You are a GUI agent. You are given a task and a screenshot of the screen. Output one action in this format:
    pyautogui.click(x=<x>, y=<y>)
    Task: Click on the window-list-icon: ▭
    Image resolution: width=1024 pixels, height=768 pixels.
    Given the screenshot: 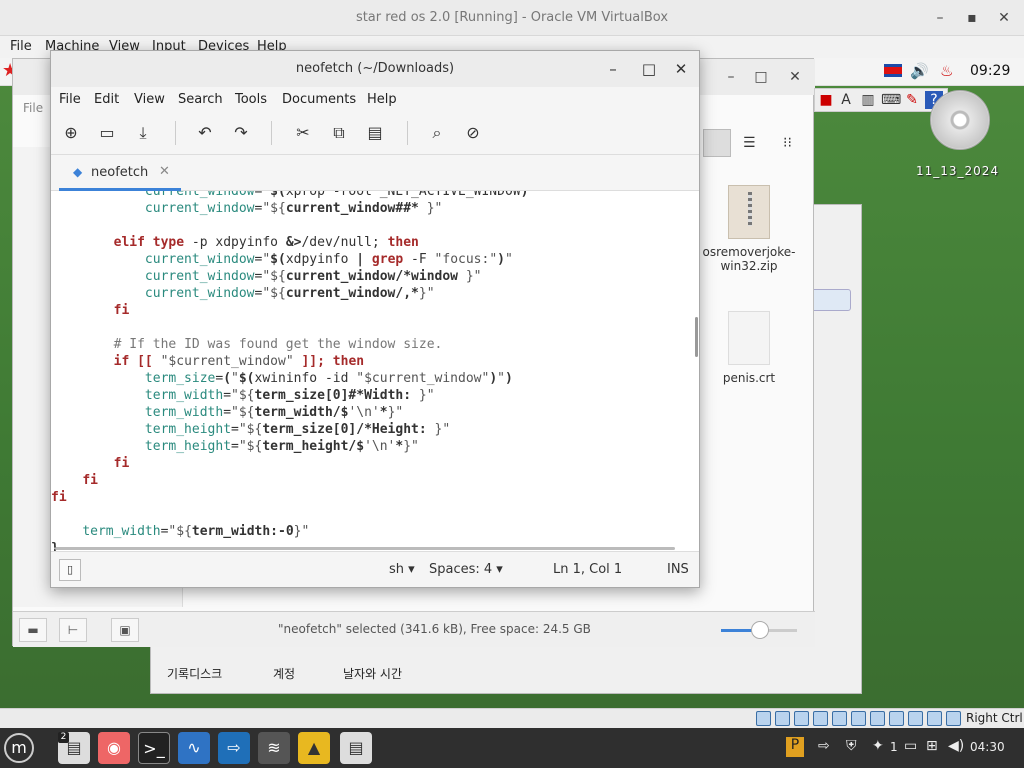 What is the action you would take?
    pyautogui.click(x=910, y=746)
    